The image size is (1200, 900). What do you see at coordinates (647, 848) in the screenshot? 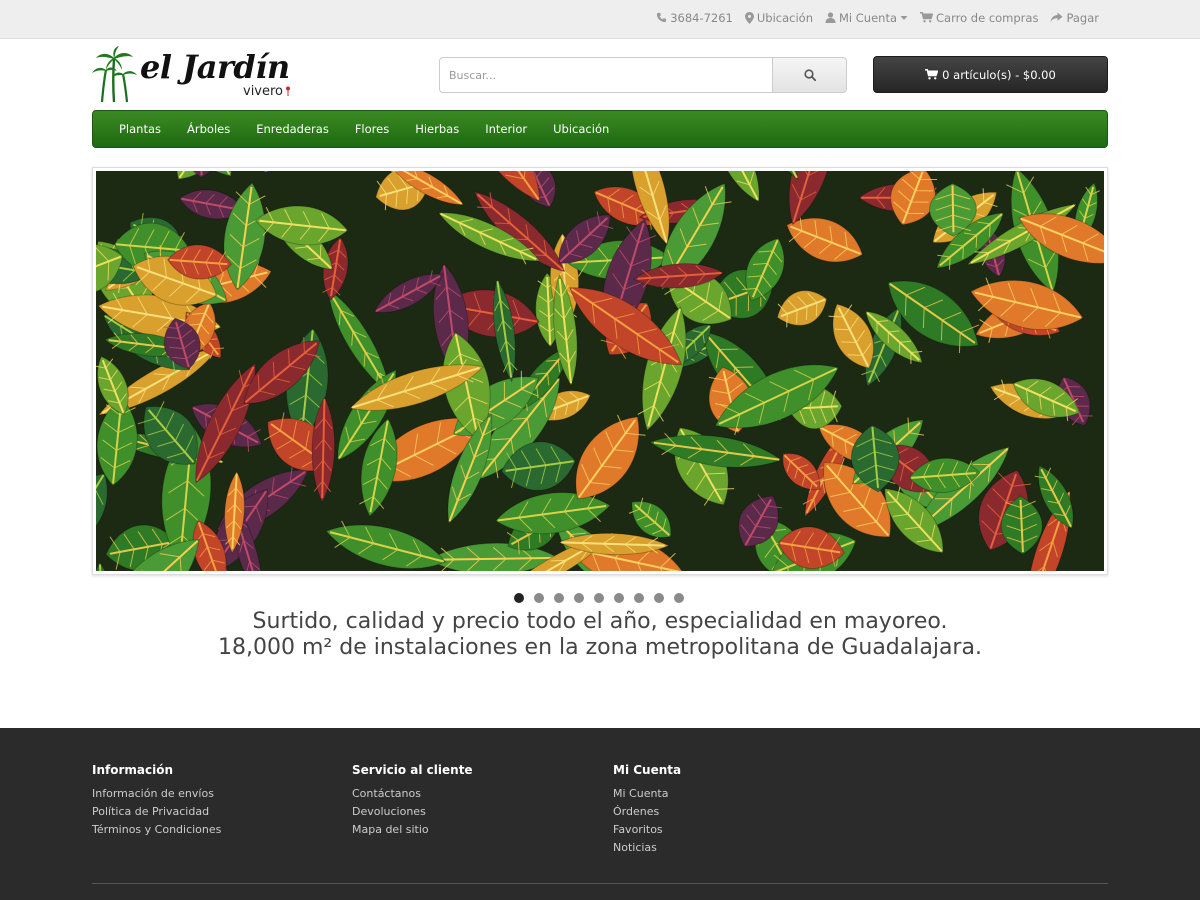
I see `footer-link: Noticias` at bounding box center [647, 848].